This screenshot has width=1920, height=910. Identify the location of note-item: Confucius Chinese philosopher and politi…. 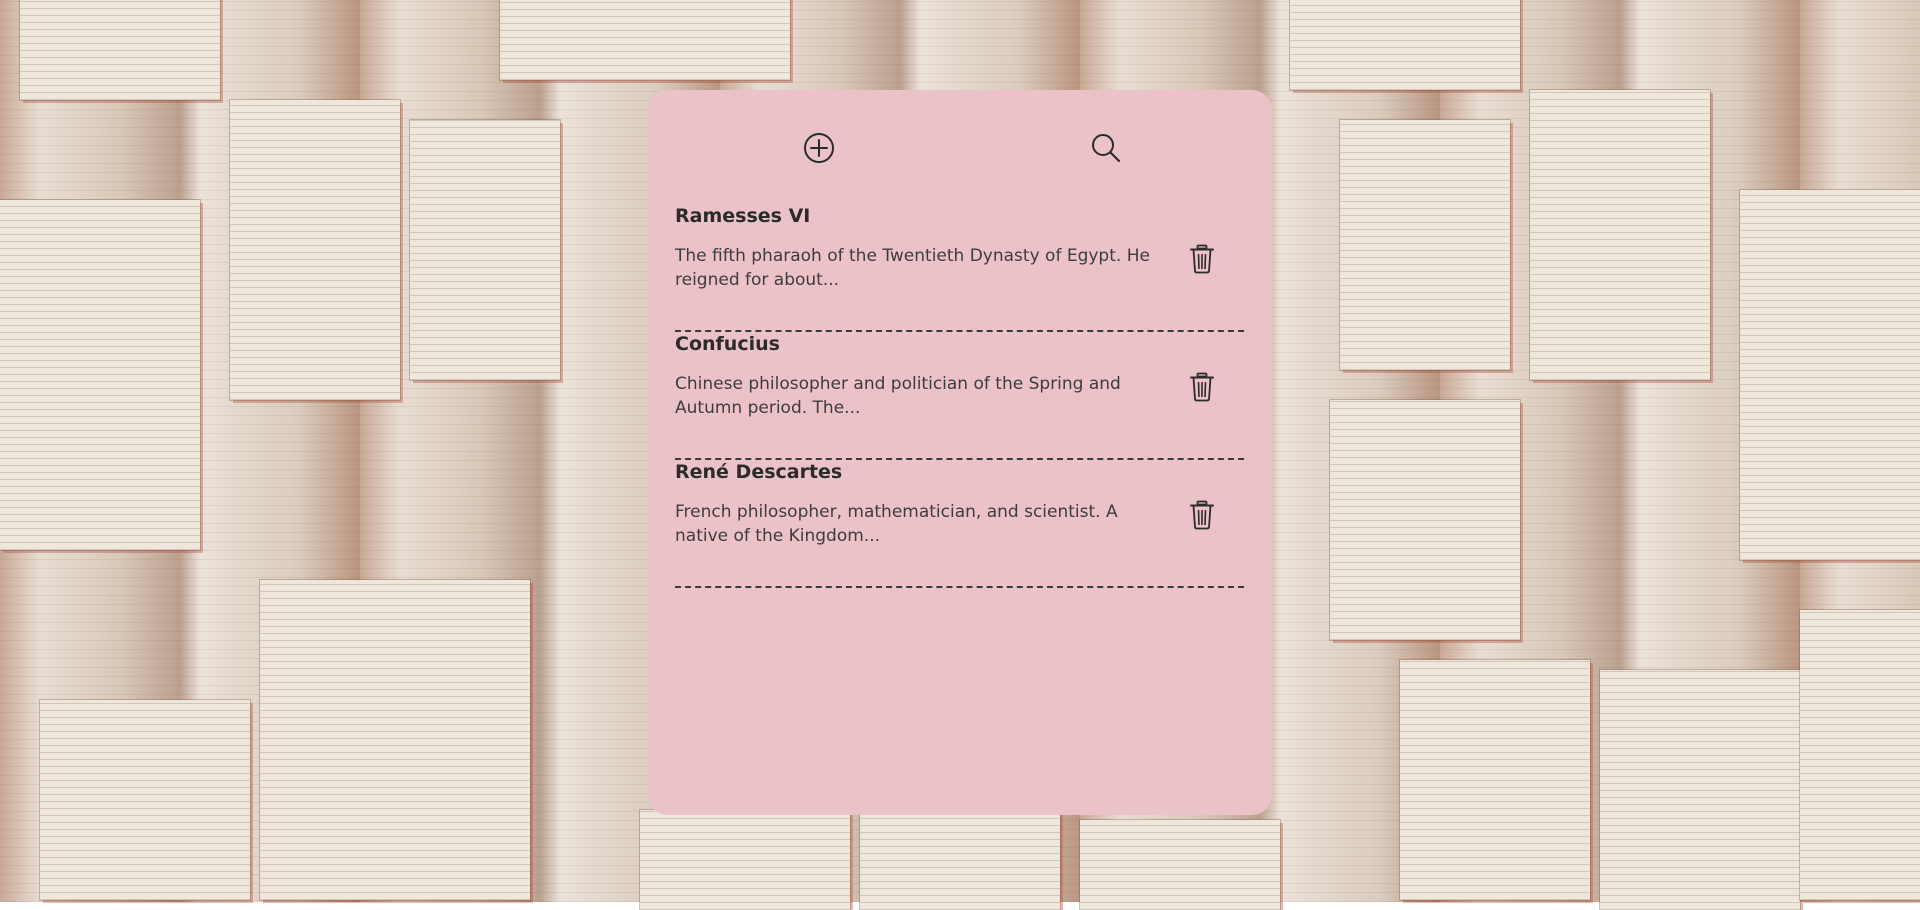
(959, 396).